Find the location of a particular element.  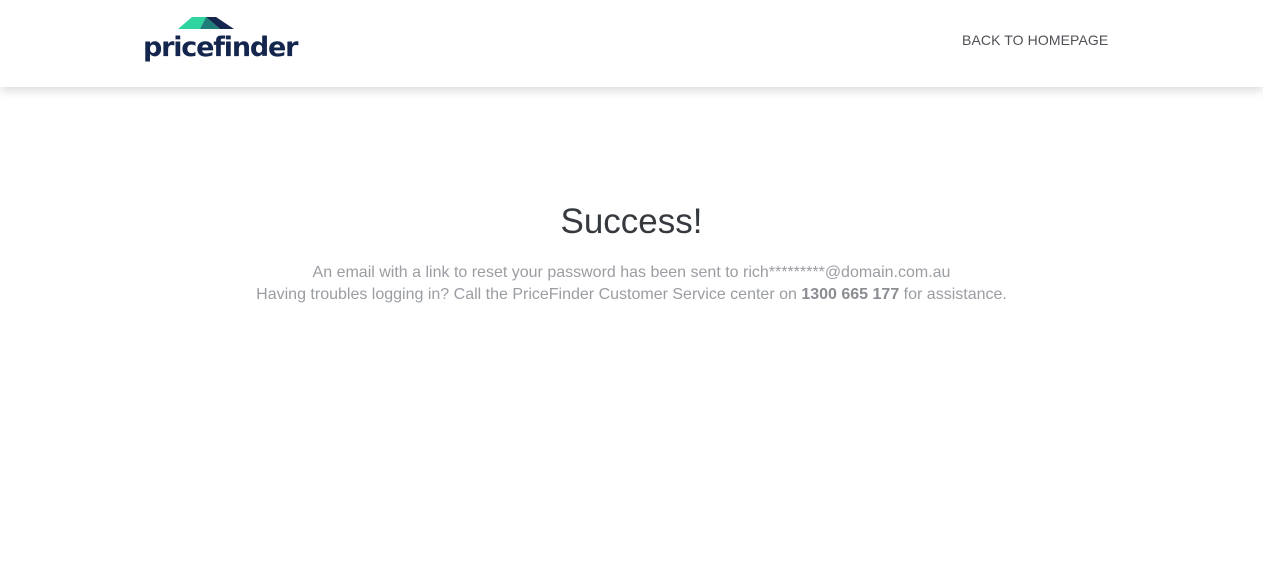

support-phone-number: 1300 665 177 is located at coordinates (850, 294).